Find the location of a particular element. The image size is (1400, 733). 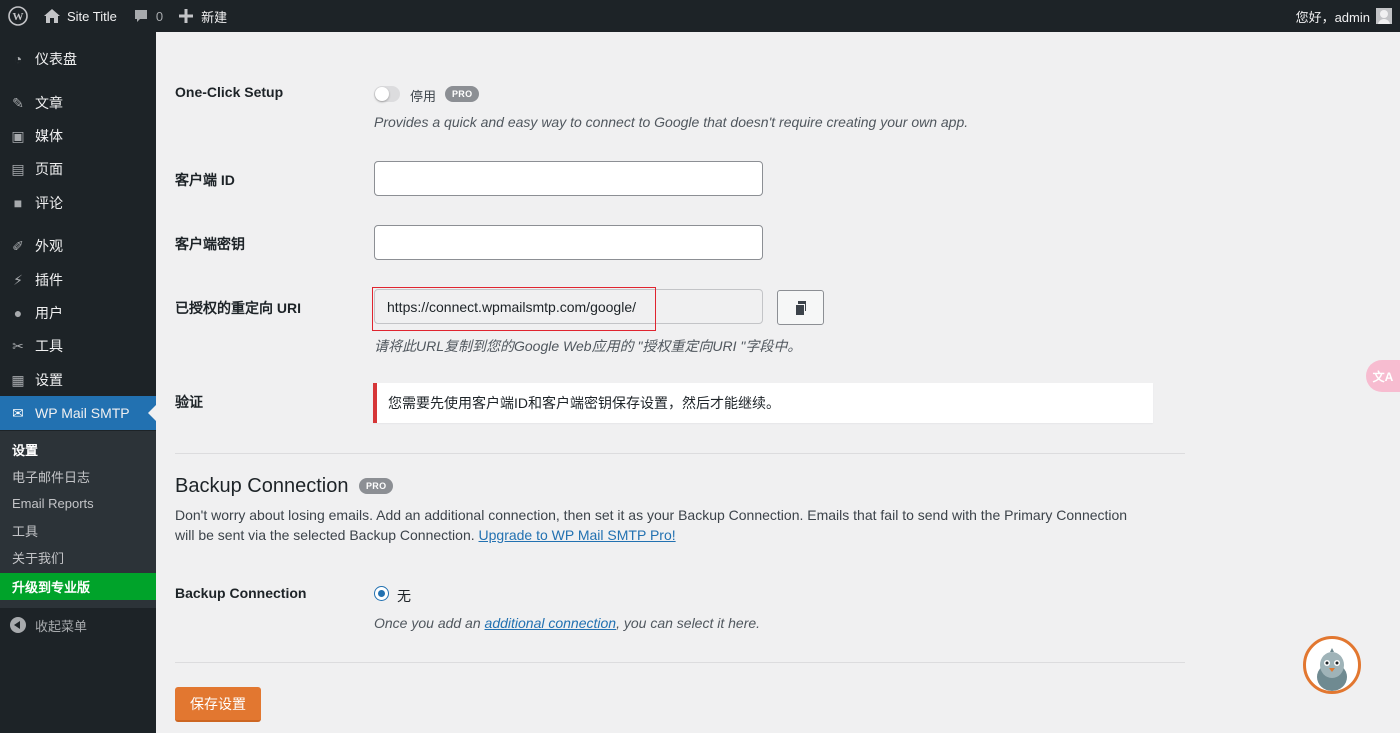

site-title-link: Site Title is located at coordinates (80, 16).